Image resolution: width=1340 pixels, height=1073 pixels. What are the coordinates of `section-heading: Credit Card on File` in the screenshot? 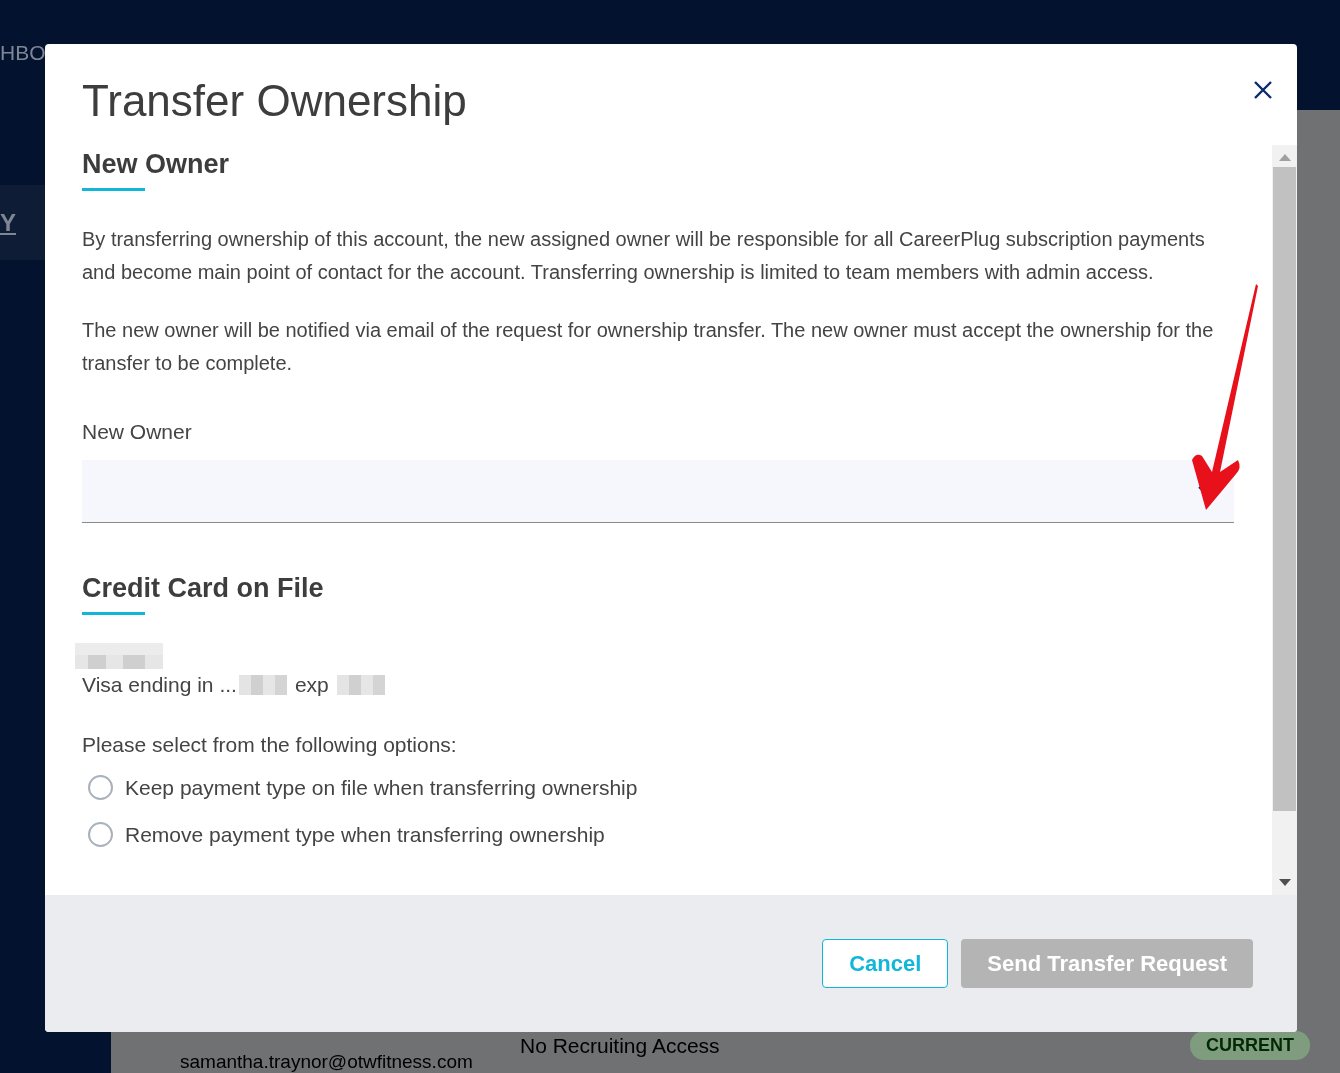 It's located at (203, 589).